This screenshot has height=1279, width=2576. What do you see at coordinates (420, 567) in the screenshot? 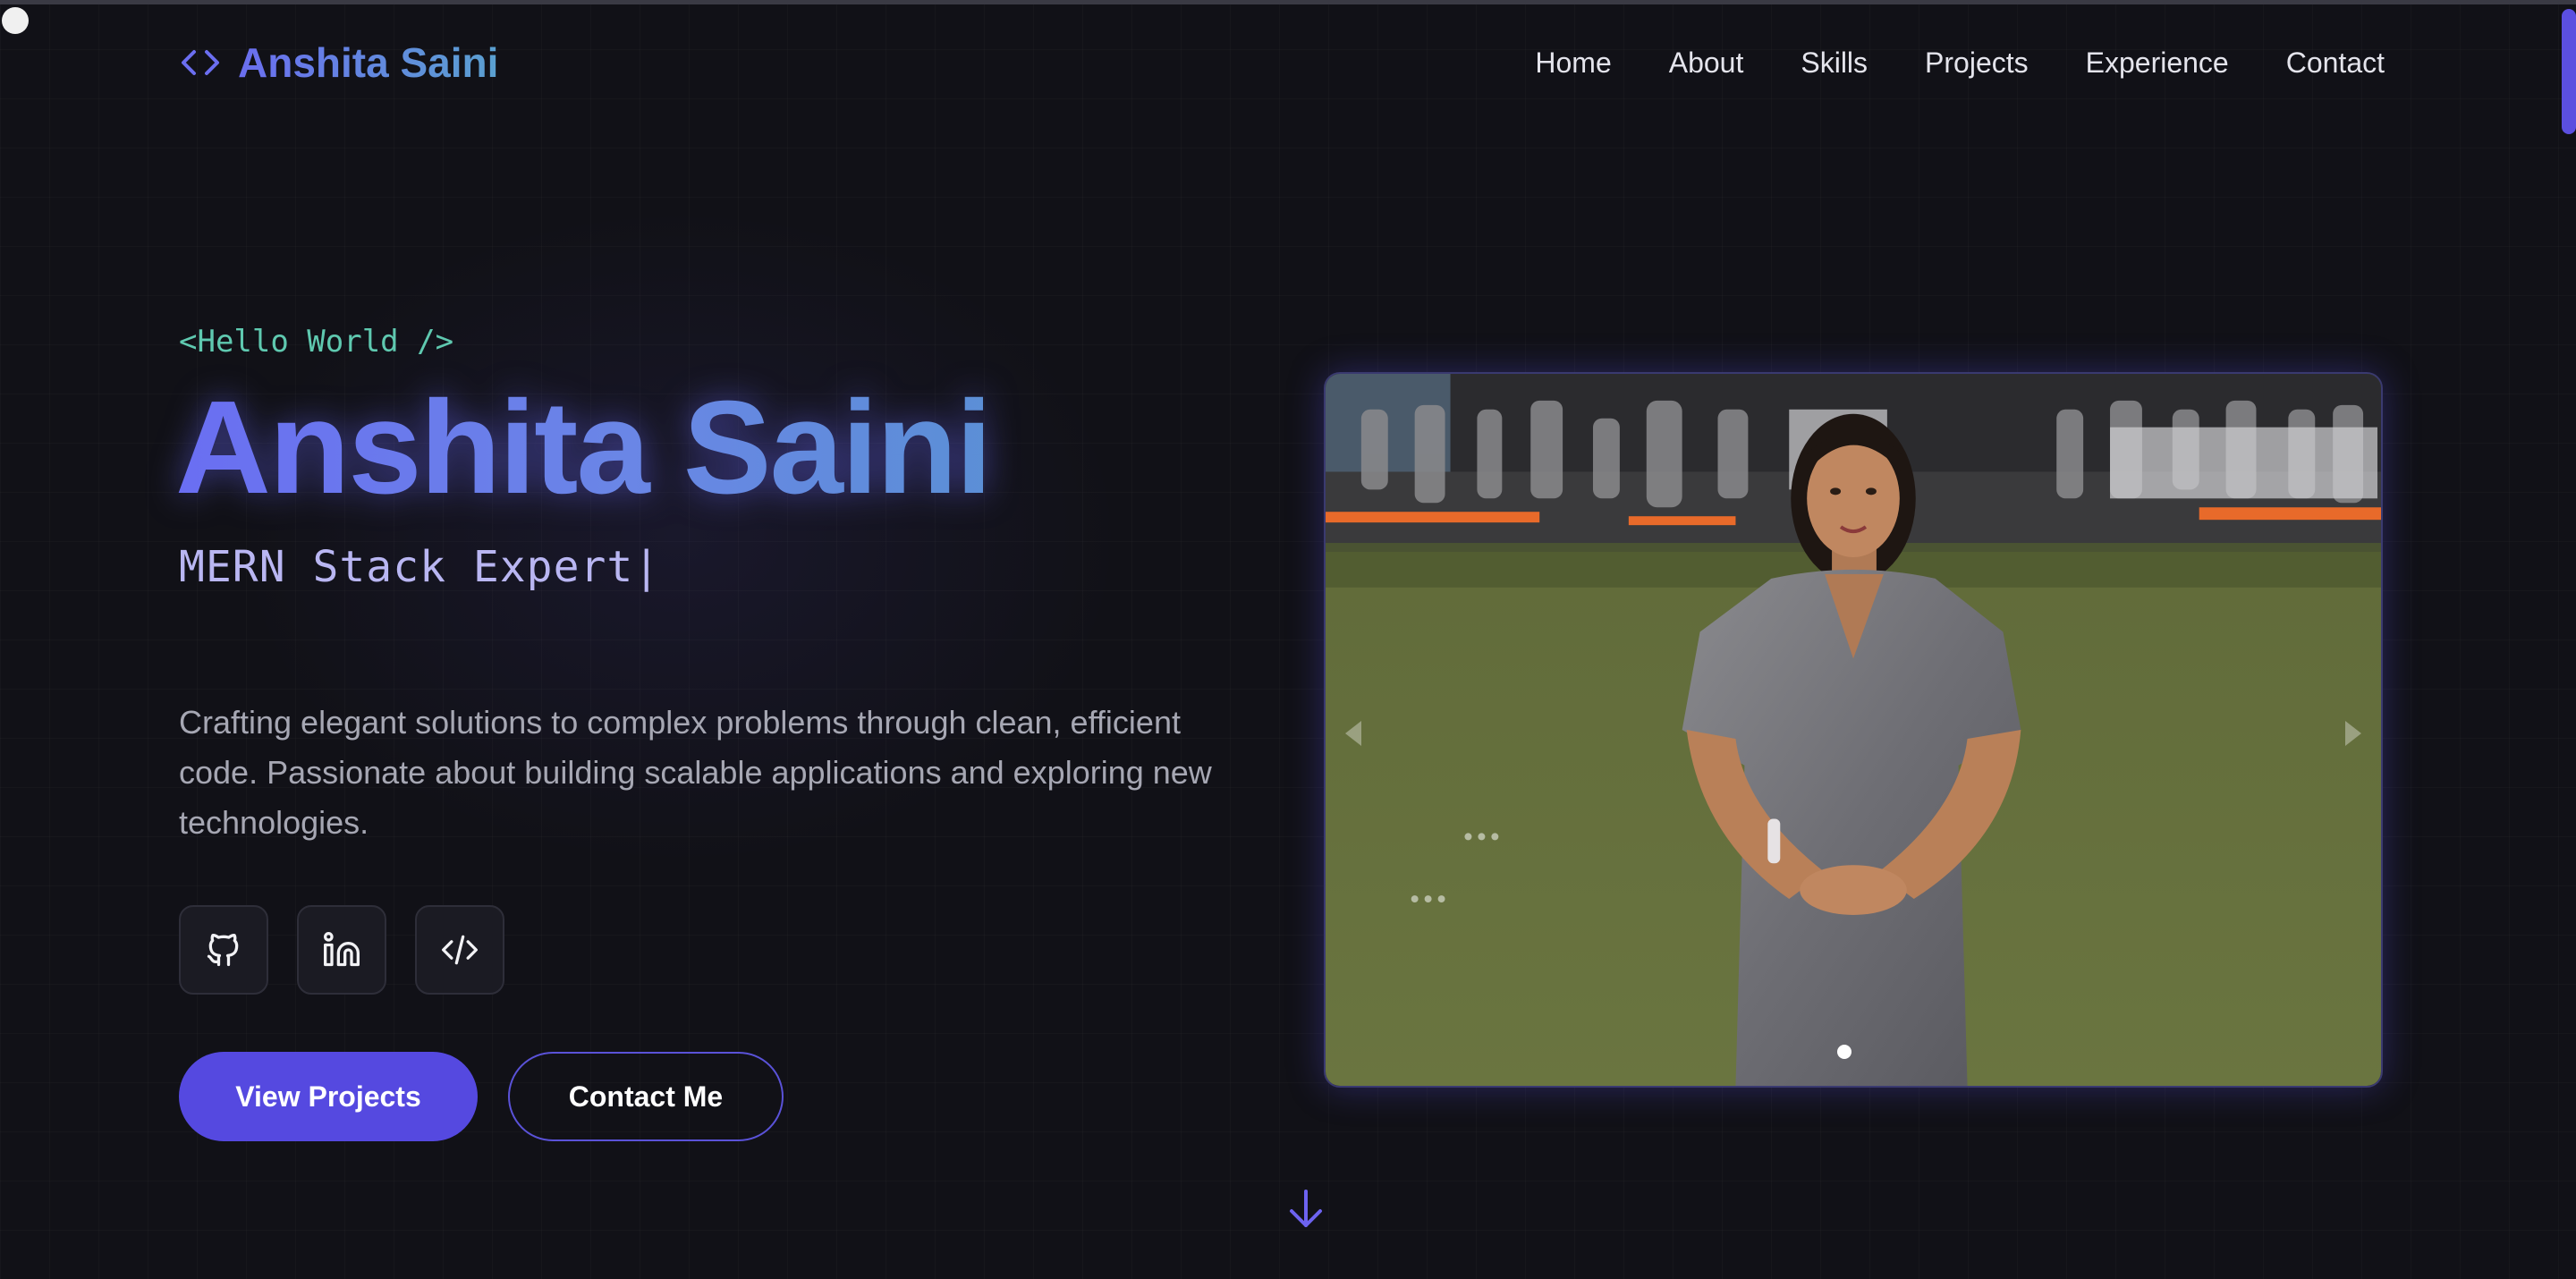
I see `hero-role-typing: MERN Stack Expert|` at bounding box center [420, 567].